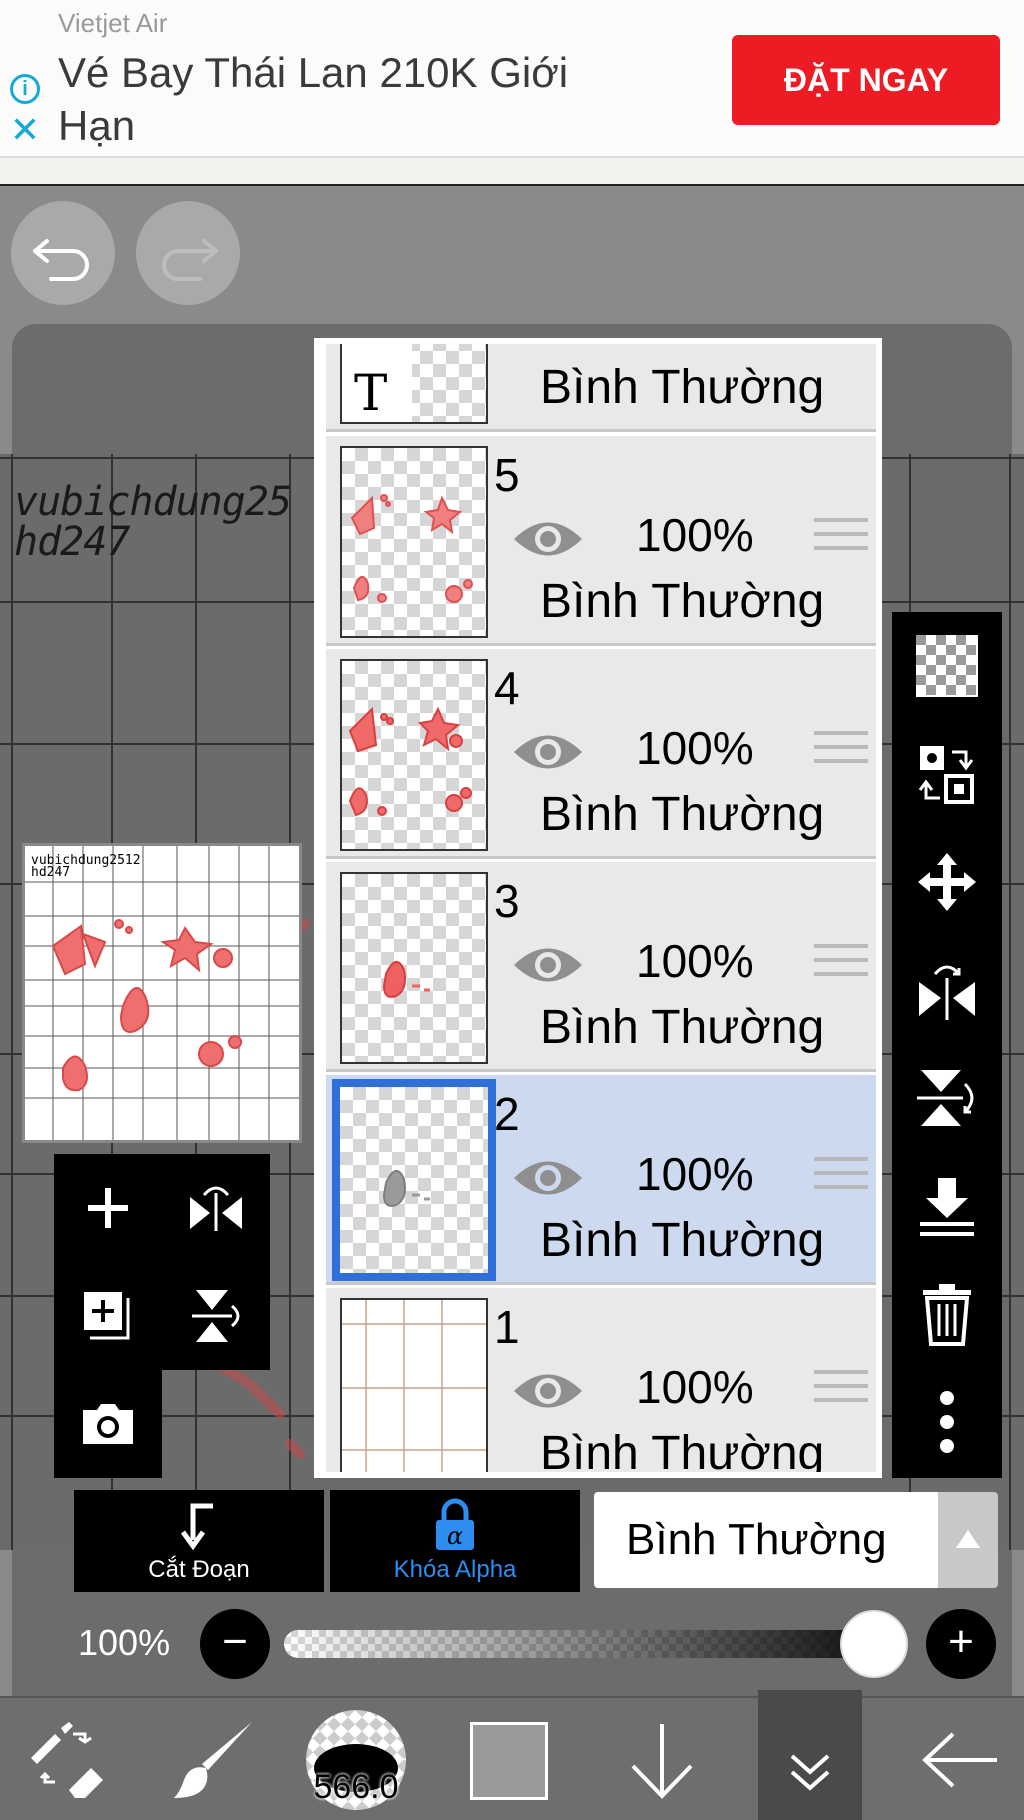 The image size is (1024, 1820). Describe the element at coordinates (108, 1316) in the screenshot. I see `duplicate-layer-button` at that location.